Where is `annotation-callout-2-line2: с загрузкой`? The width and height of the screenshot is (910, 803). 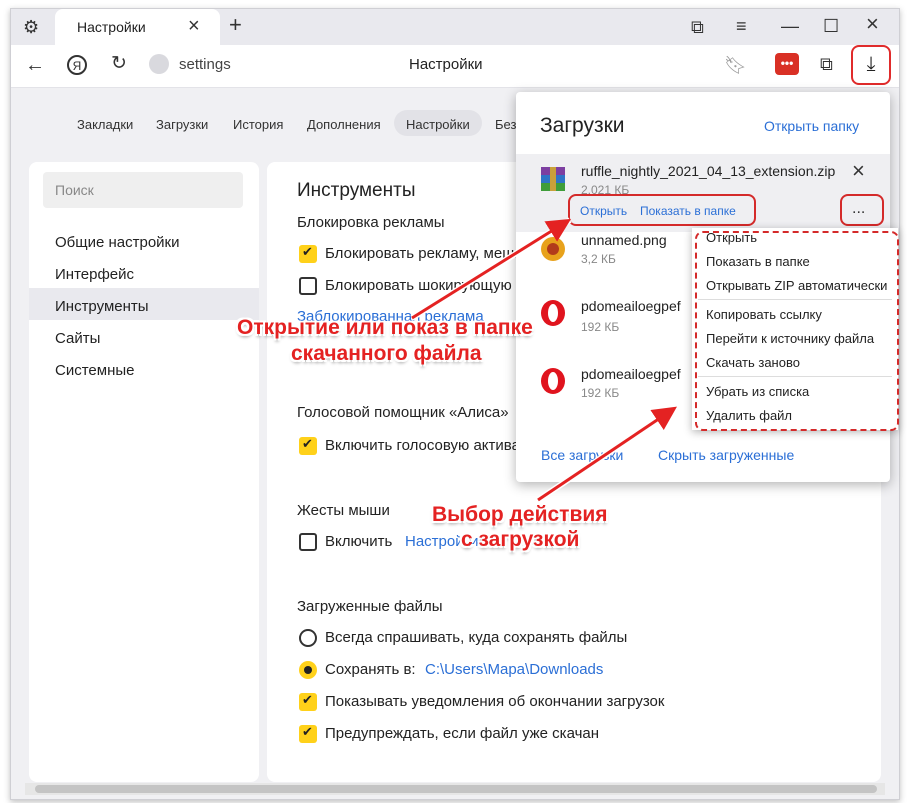 annotation-callout-2-line2: с загрузкой is located at coordinates (520, 539).